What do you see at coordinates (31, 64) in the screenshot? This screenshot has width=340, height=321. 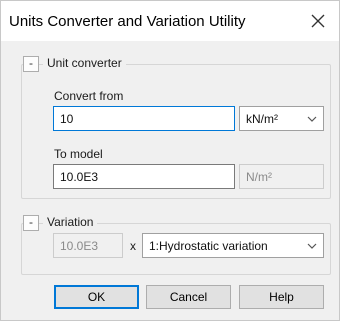 I see `unit-converter-collapse-button: -` at bounding box center [31, 64].